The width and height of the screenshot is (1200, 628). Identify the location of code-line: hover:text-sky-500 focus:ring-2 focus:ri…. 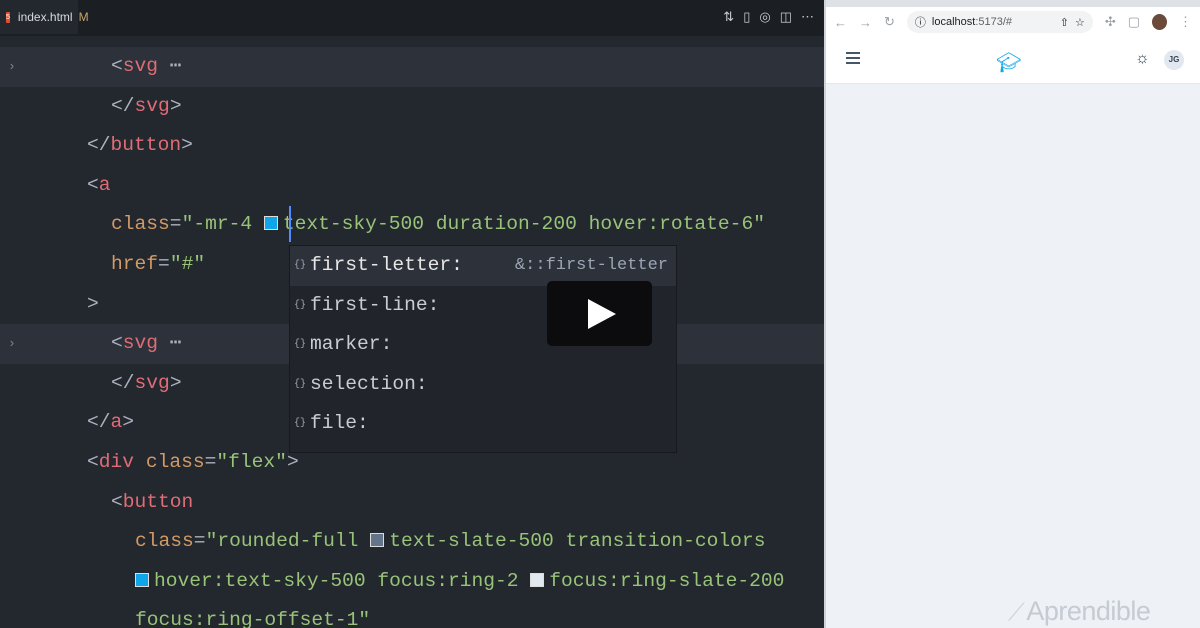
(412, 582).